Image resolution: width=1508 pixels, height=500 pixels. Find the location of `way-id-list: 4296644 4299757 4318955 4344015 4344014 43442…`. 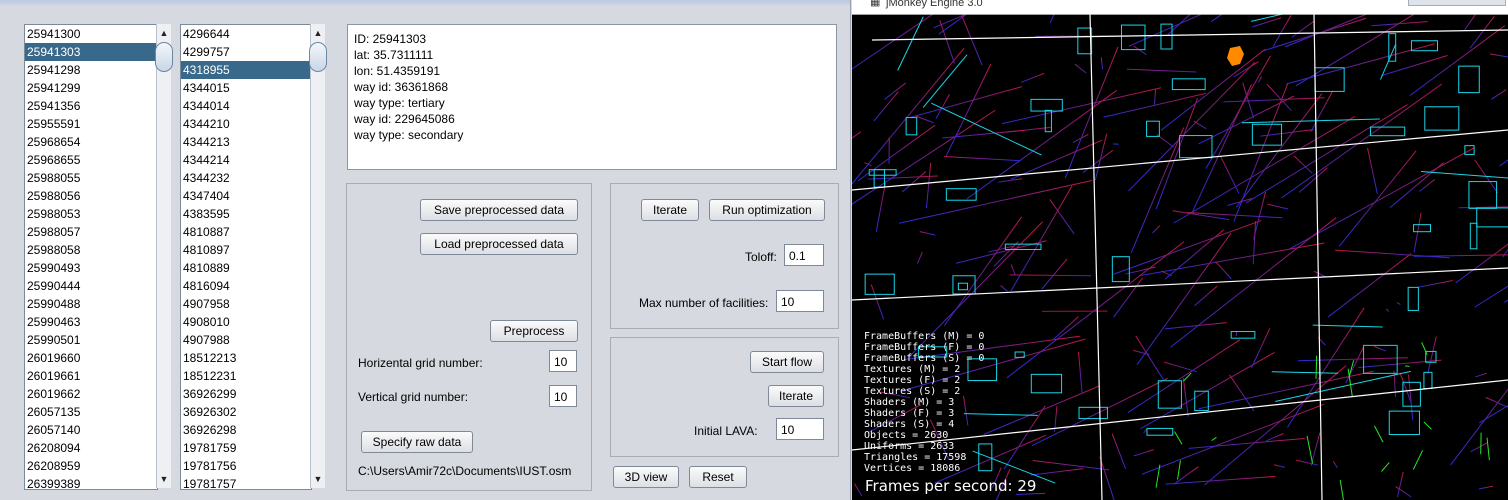

way-id-list: 4296644 4299757 4318955 4344015 4344014 43442… is located at coordinates (246, 257).